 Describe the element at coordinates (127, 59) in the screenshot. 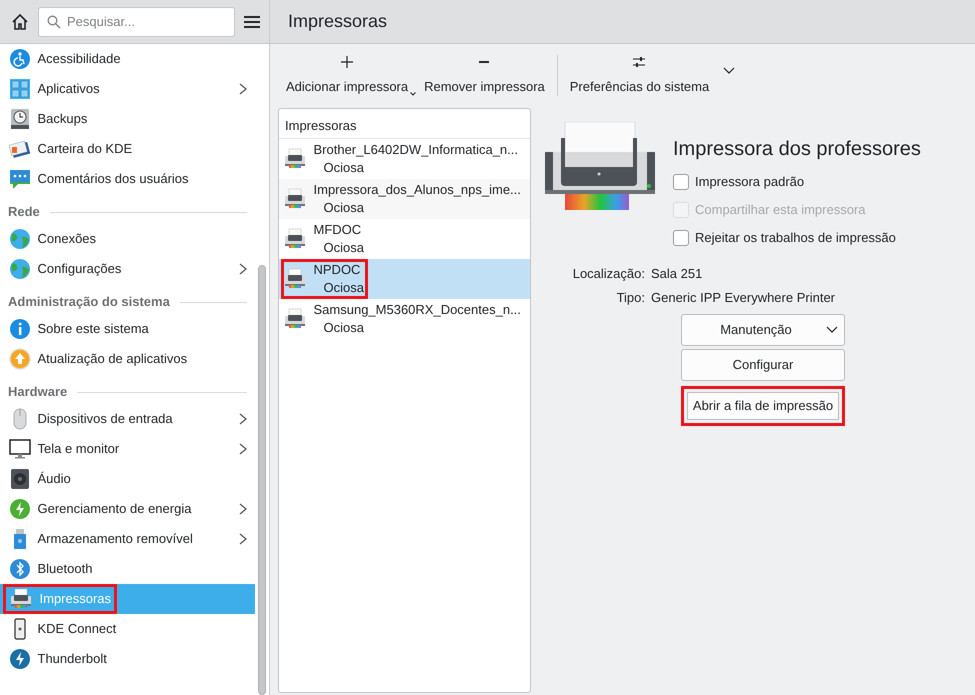

I see `sidebar-item: Acessibilidade` at that location.